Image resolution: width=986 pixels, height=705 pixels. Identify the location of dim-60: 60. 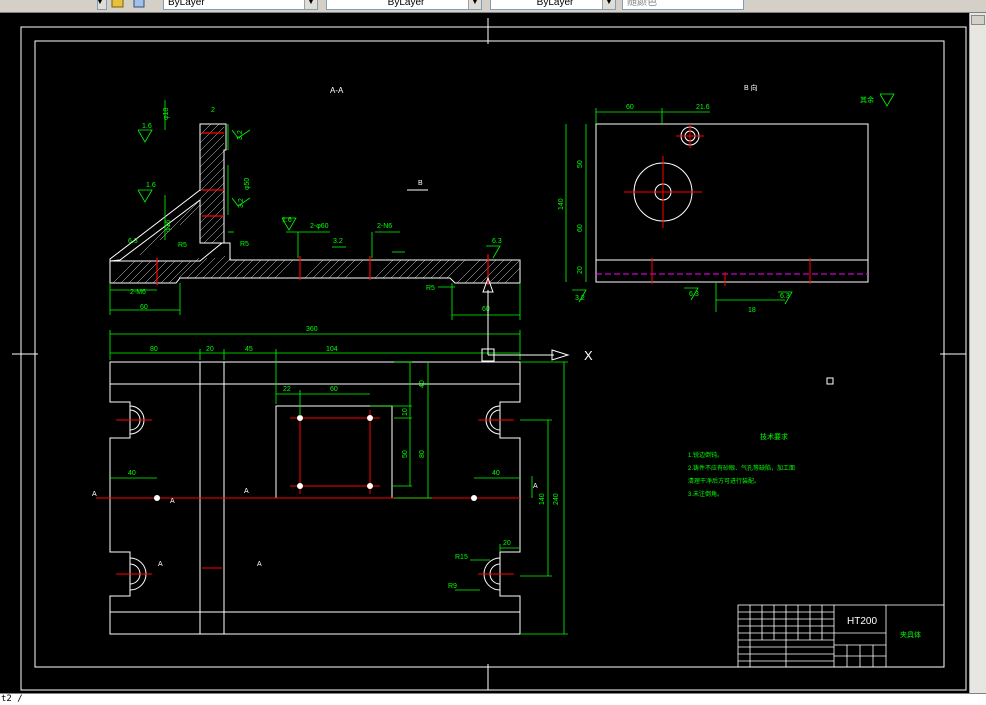
(334, 389).